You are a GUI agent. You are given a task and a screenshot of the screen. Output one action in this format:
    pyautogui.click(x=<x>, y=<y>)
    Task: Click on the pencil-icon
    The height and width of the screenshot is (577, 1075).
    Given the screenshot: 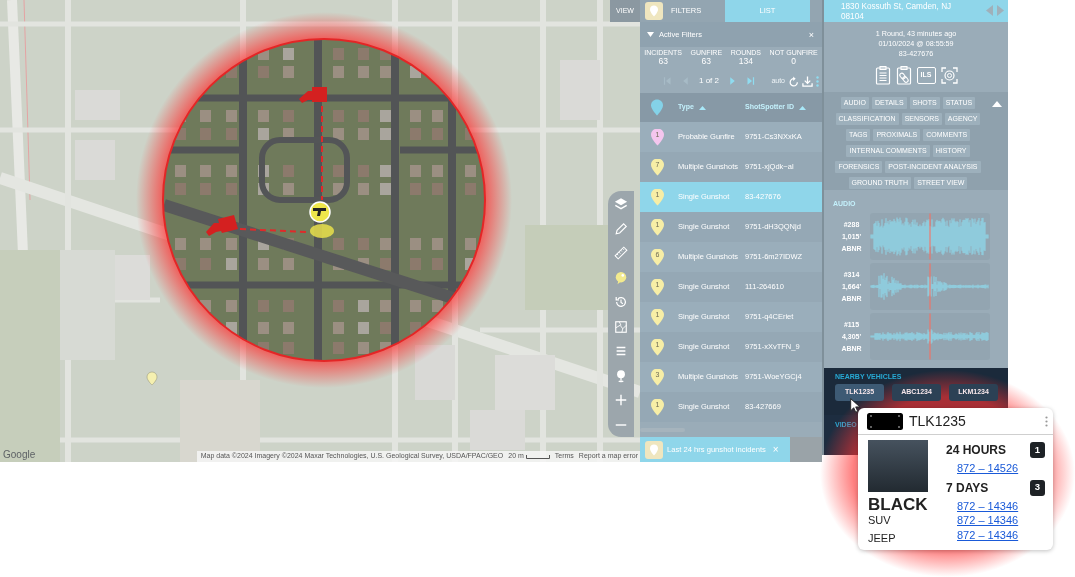 What is the action you would take?
    pyautogui.click(x=621, y=228)
    